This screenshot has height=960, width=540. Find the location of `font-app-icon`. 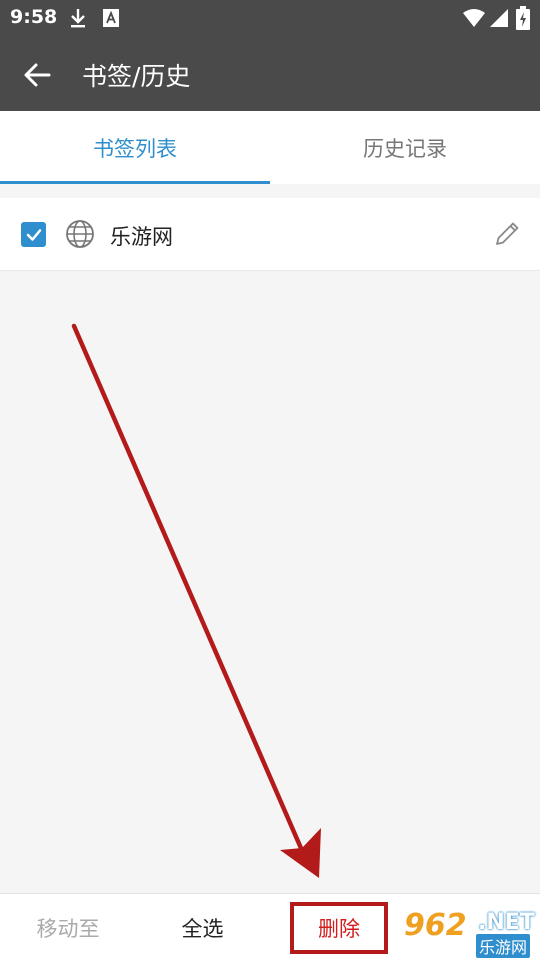

font-app-icon is located at coordinates (111, 18).